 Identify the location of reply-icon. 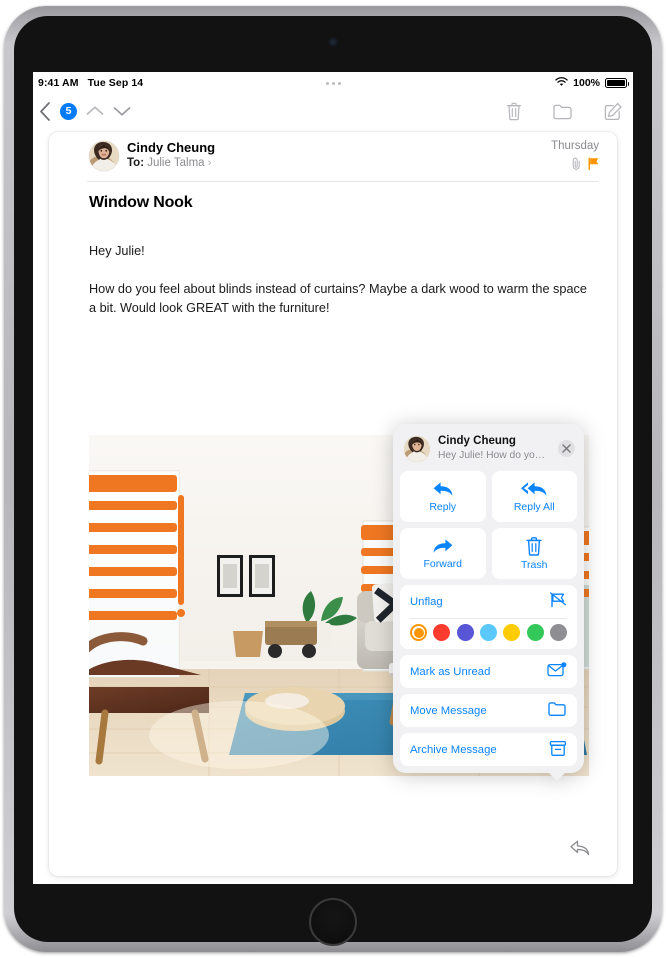
(443, 489).